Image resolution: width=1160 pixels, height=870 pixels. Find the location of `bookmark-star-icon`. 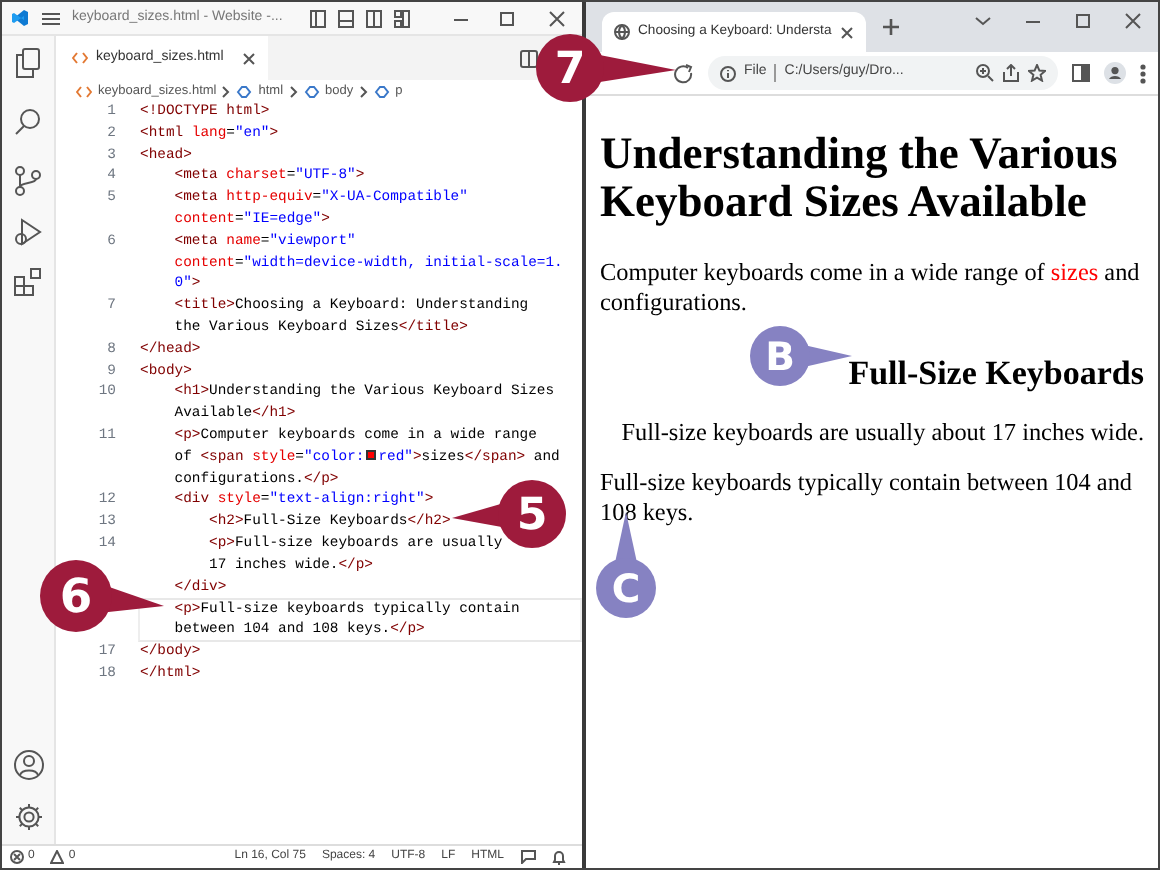

bookmark-star-icon is located at coordinates (1037, 73).